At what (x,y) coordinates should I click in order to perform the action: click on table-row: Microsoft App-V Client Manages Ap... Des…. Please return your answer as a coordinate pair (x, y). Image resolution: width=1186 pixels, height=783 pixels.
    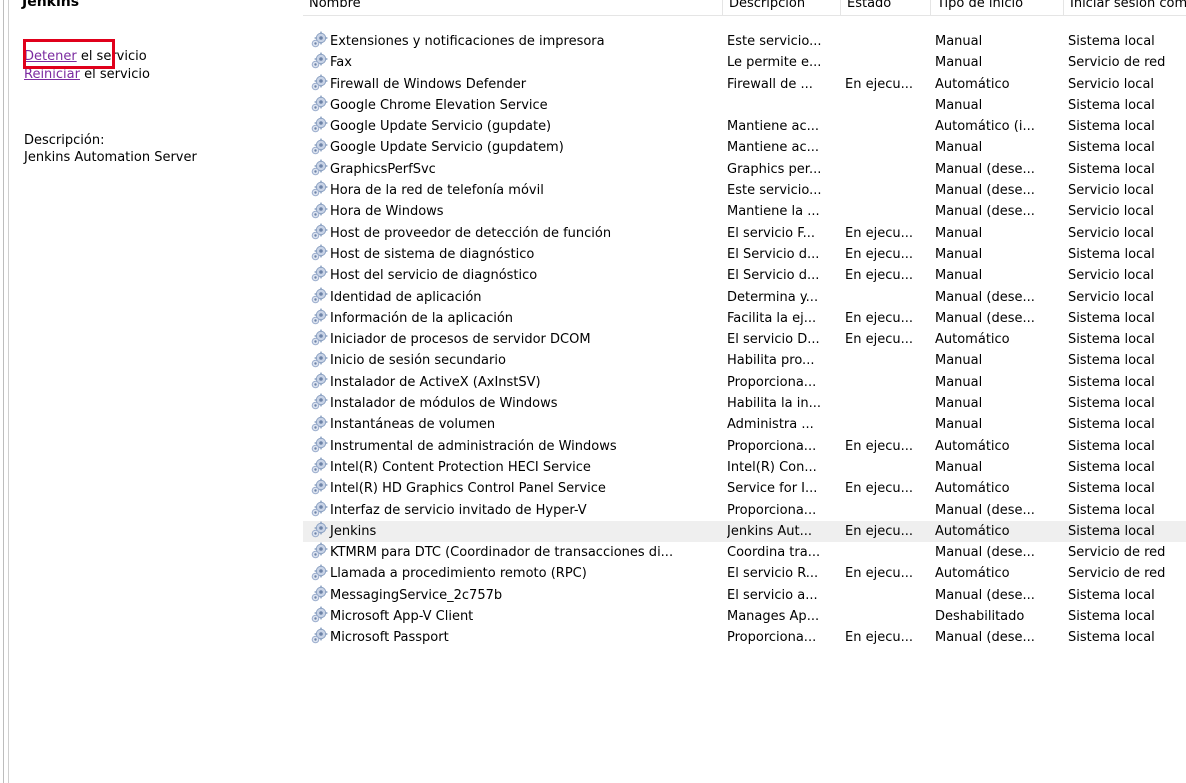
    Looking at the image, I should click on (744, 616).